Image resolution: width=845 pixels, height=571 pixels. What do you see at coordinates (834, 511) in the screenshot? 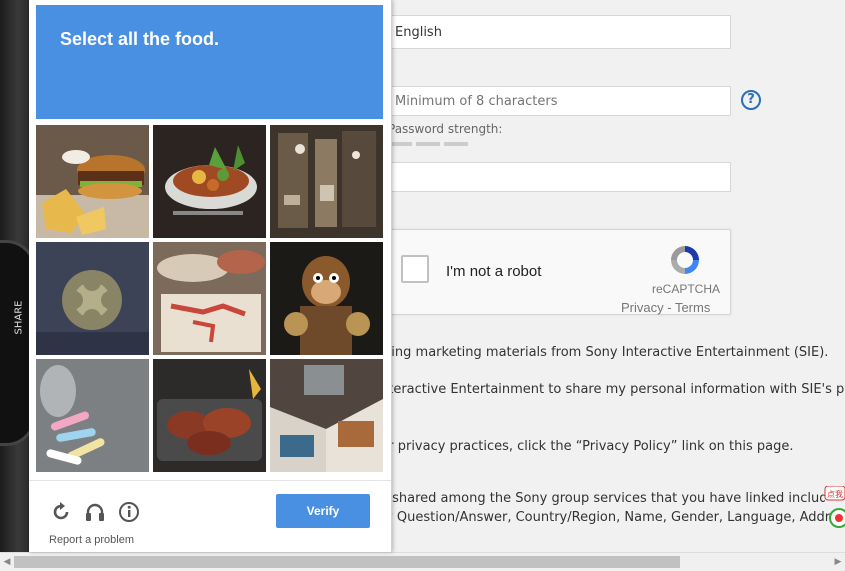
I see `floating-widget-icon: 点我` at bounding box center [834, 511].